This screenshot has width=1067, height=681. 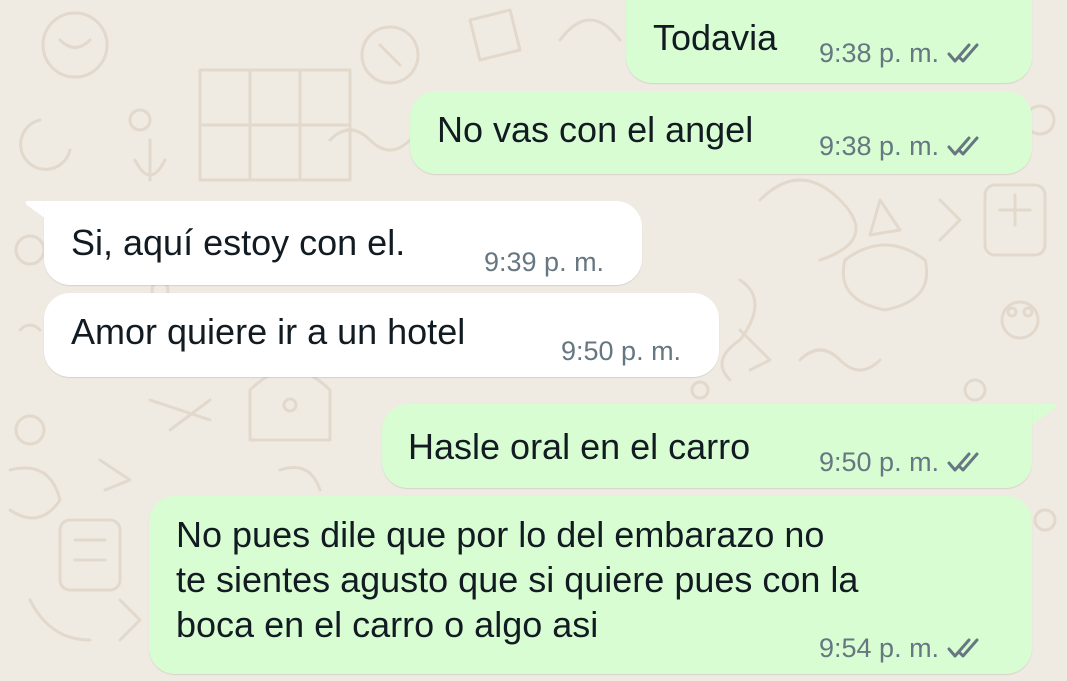 What do you see at coordinates (879, 648) in the screenshot?
I see `message-time: 9:54 p. m.` at bounding box center [879, 648].